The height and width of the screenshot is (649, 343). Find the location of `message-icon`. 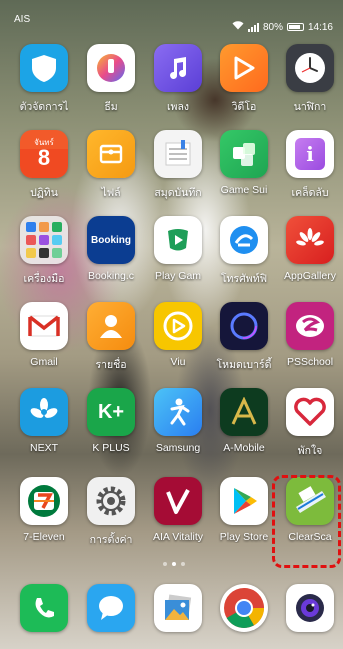

message-icon is located at coordinates (111, 608).